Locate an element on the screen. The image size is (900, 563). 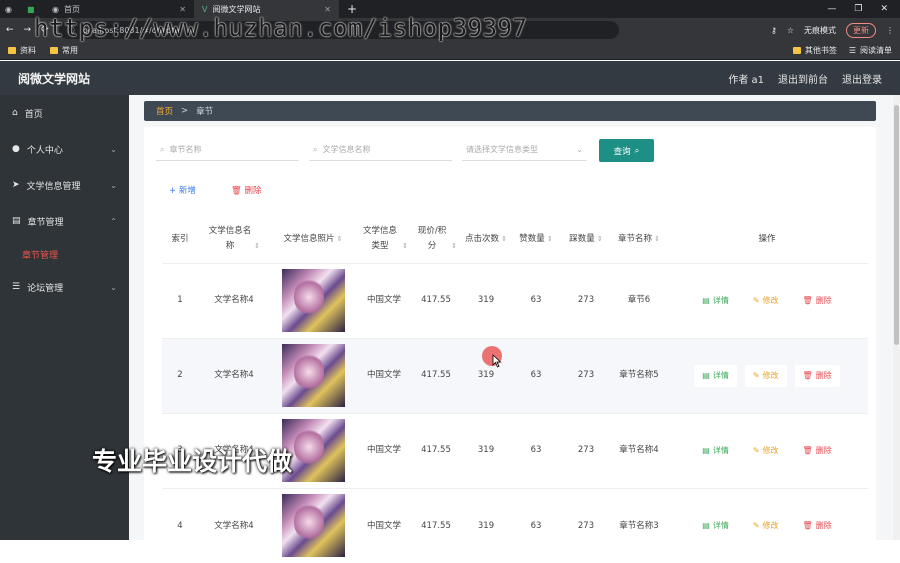
more-icon: ⋮ is located at coordinates (890, 30).